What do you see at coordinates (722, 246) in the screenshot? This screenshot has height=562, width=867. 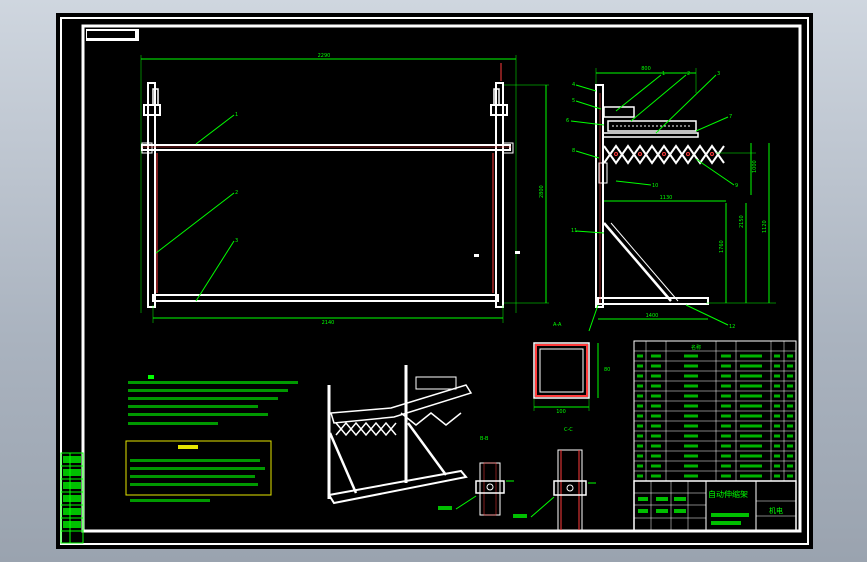 I see `side-left-dimension-1: 1760` at bounding box center [722, 246].